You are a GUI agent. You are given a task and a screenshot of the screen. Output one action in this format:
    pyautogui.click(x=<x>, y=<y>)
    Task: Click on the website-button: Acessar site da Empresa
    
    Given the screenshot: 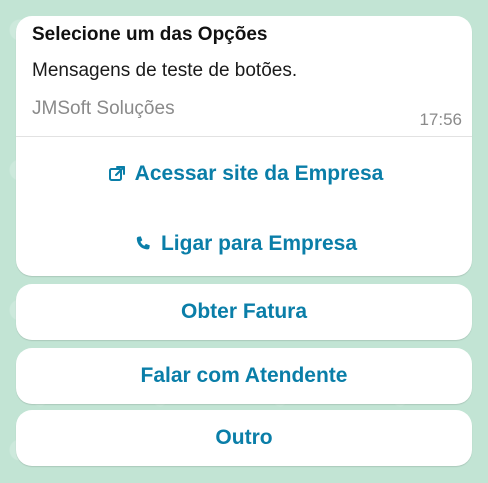 What is the action you would take?
    pyautogui.click(x=244, y=174)
    